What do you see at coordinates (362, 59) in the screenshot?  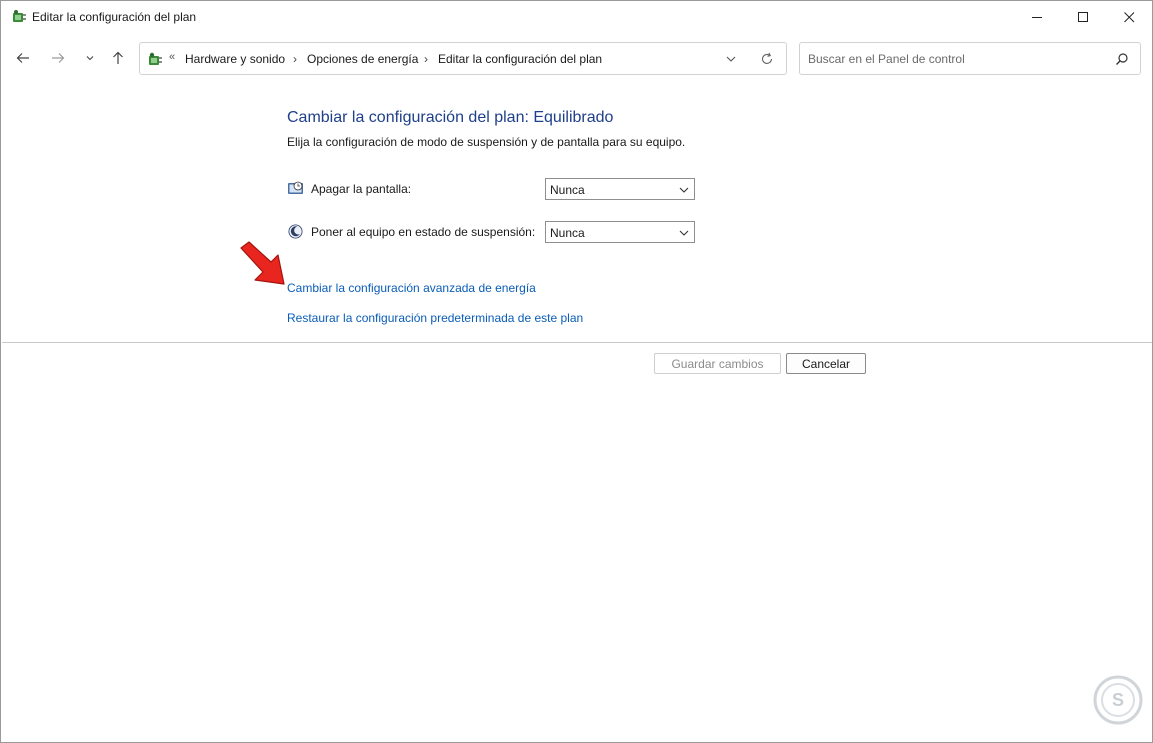 I see `breadcrumb-power-options: Opciones de energía` at bounding box center [362, 59].